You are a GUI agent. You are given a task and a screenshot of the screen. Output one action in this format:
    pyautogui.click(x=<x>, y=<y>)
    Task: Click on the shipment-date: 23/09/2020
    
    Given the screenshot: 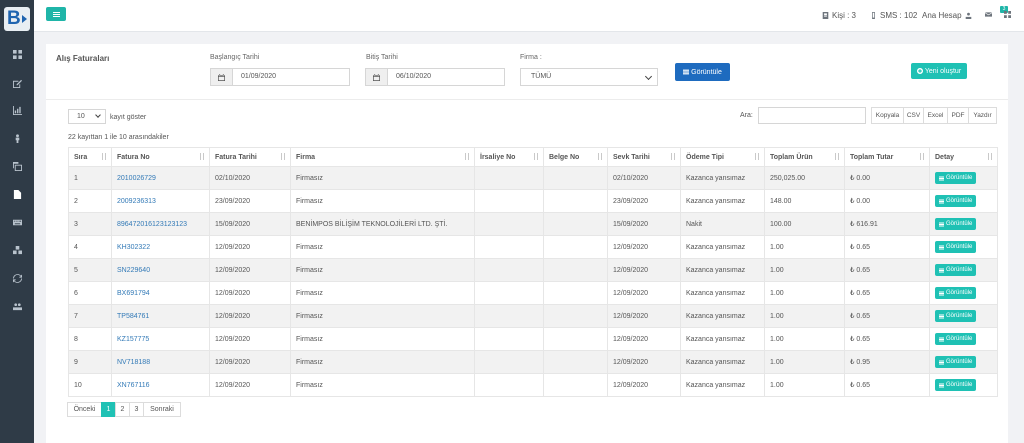 What is the action you would take?
    pyautogui.click(x=644, y=201)
    